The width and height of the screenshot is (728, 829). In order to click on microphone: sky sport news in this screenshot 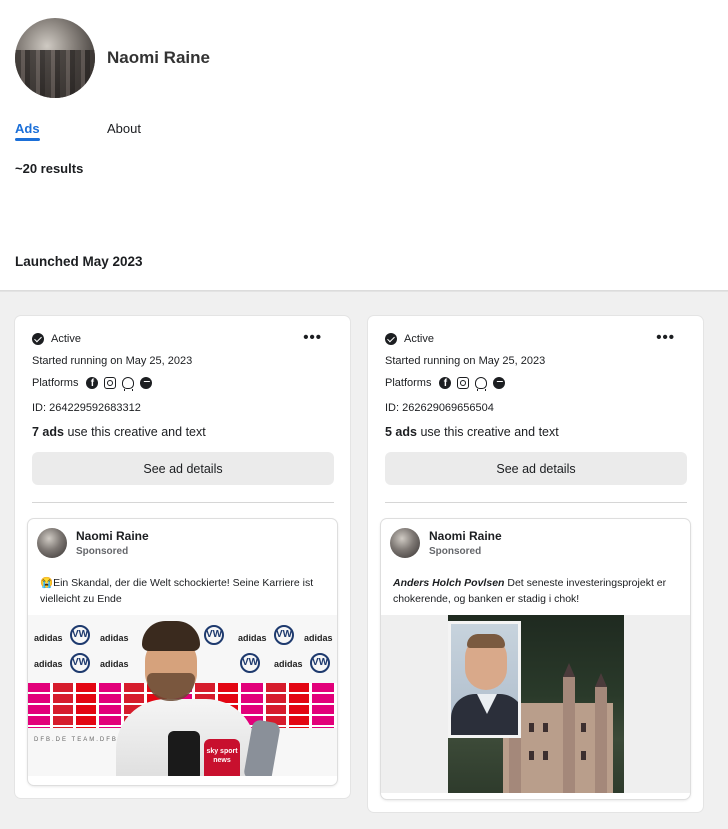, I will do `click(222, 757)`.